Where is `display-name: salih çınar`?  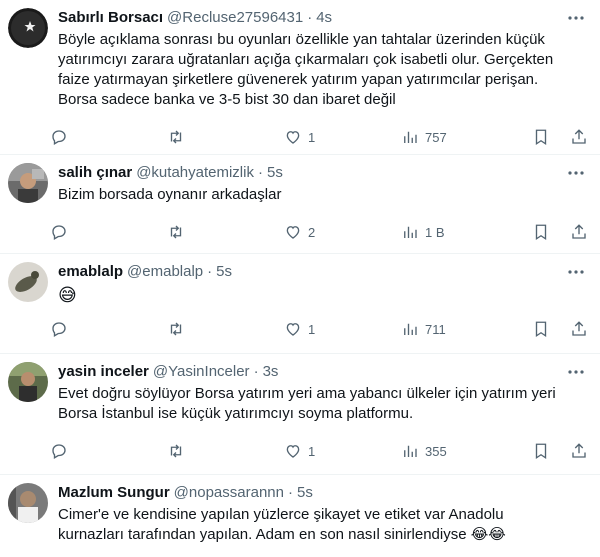 display-name: salih çınar is located at coordinates (95, 173).